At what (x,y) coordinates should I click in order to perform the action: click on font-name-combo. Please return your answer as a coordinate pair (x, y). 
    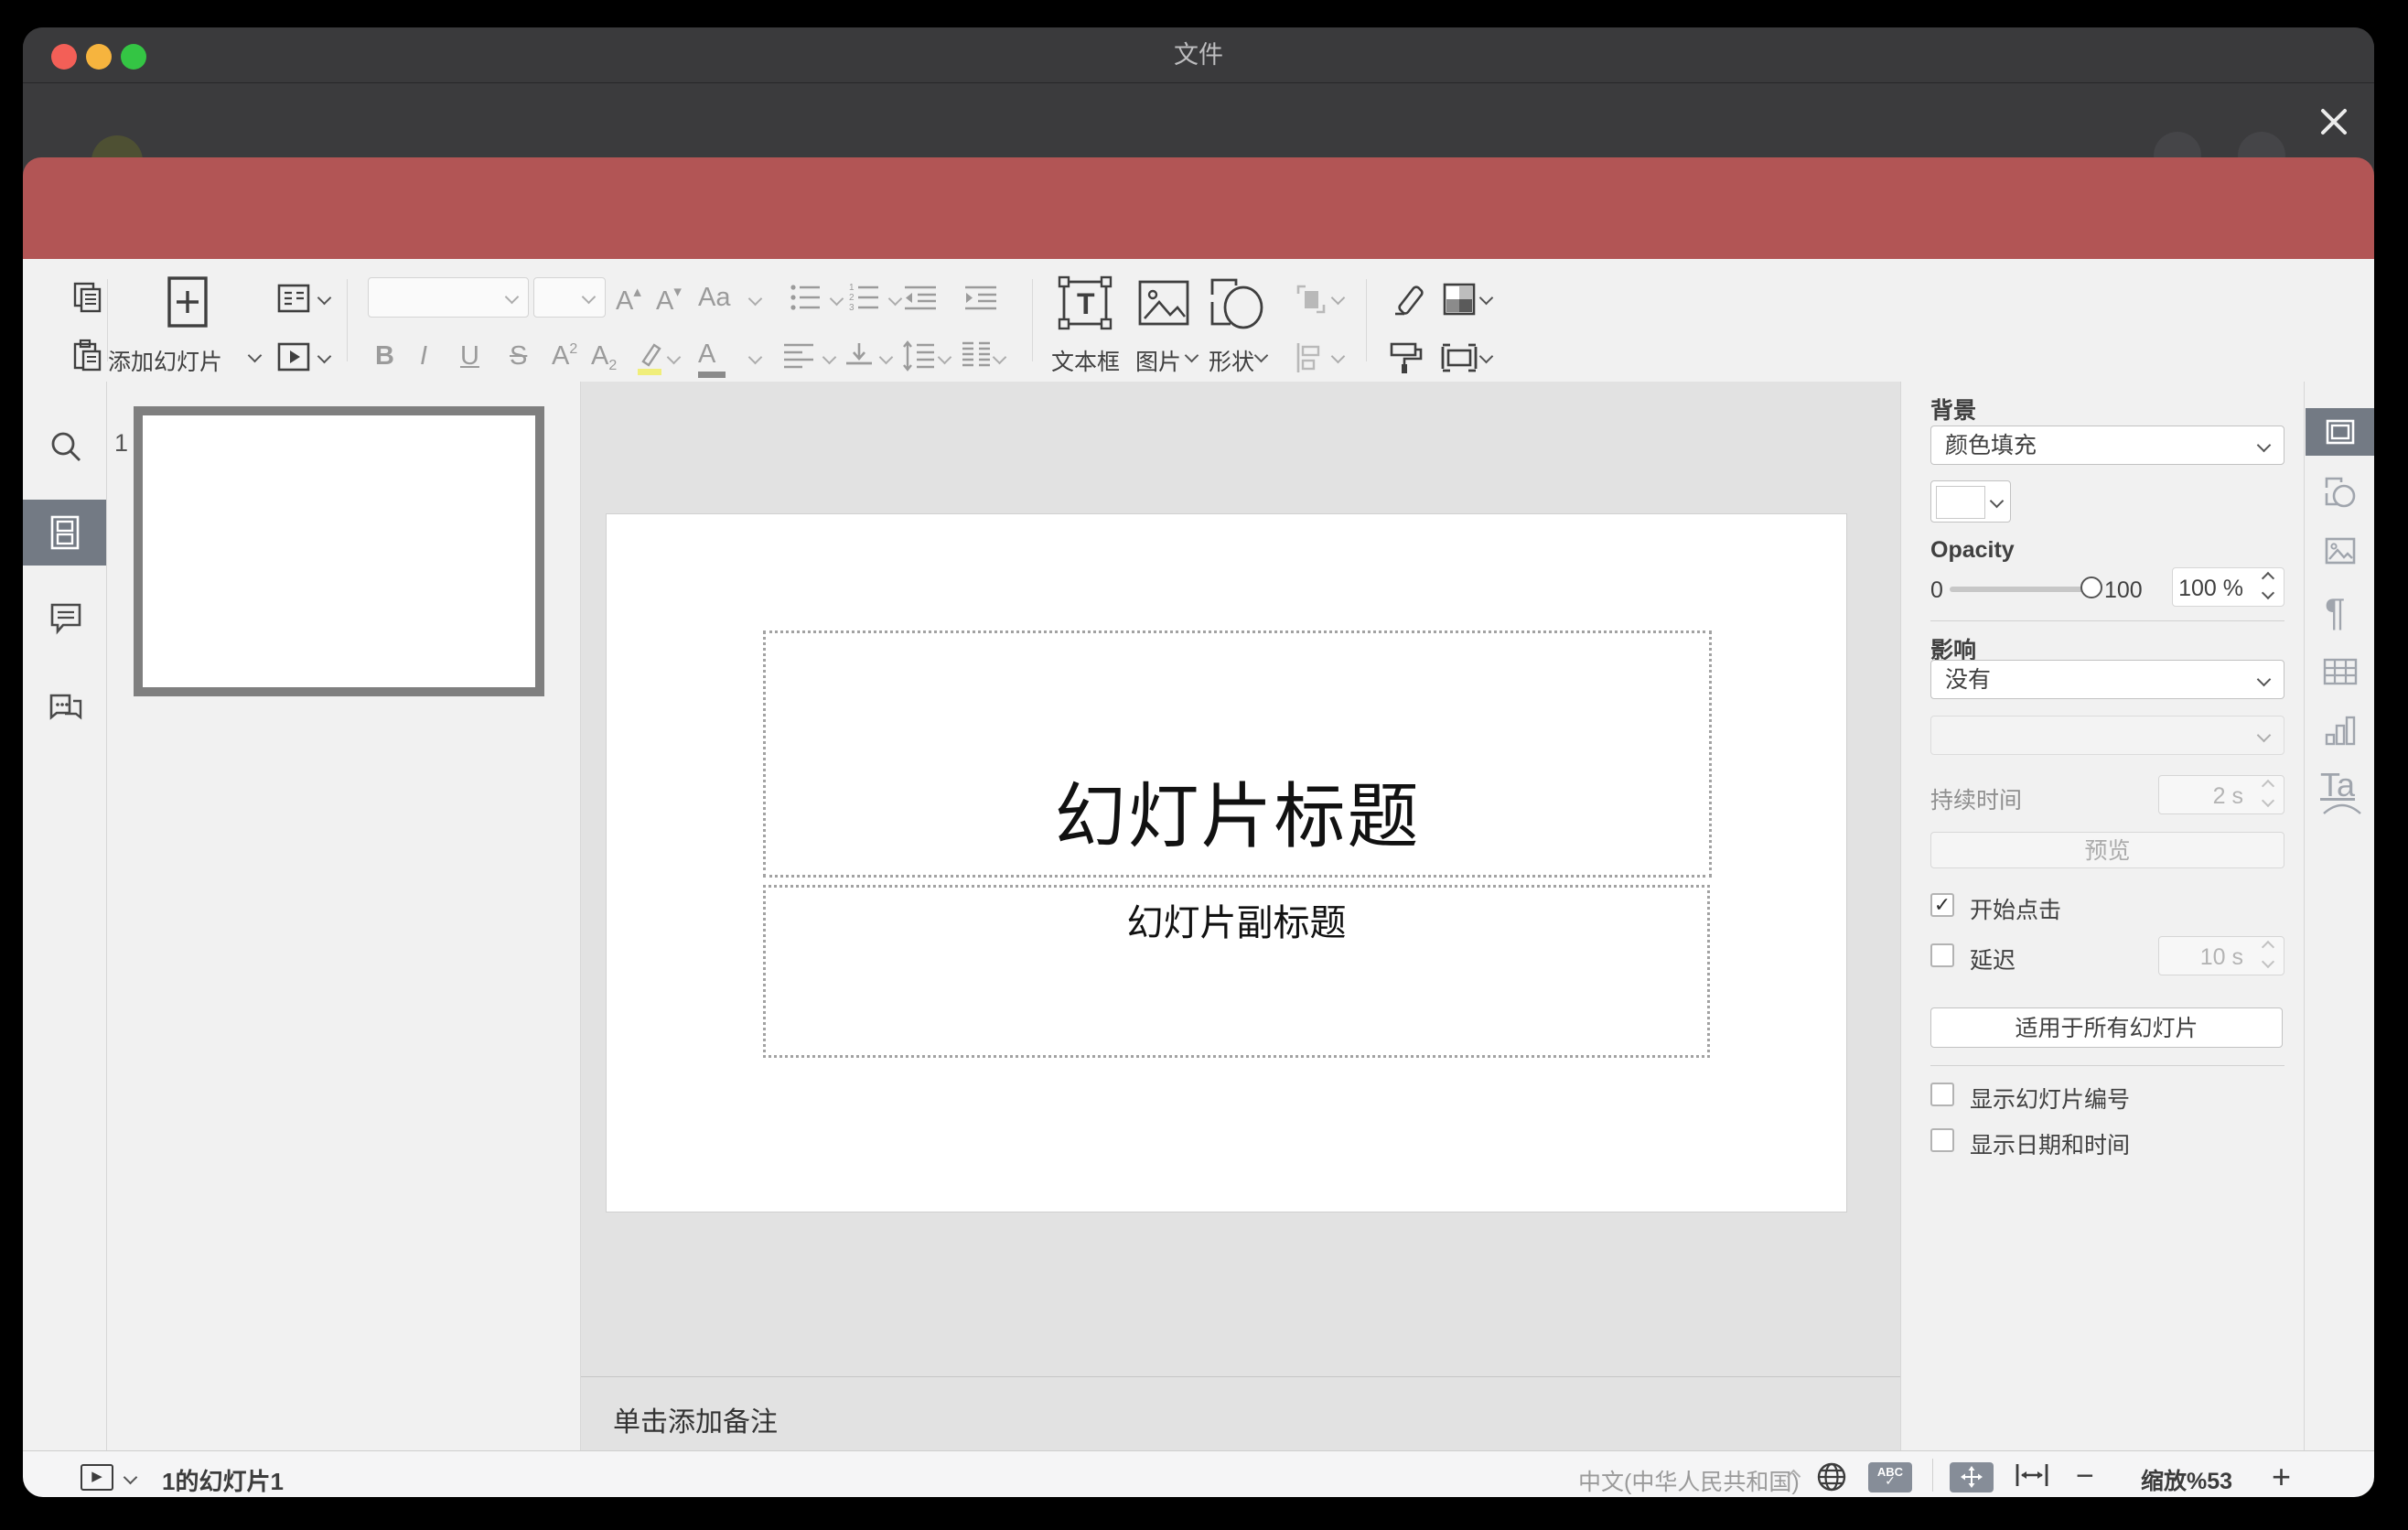
    Looking at the image, I should click on (448, 297).